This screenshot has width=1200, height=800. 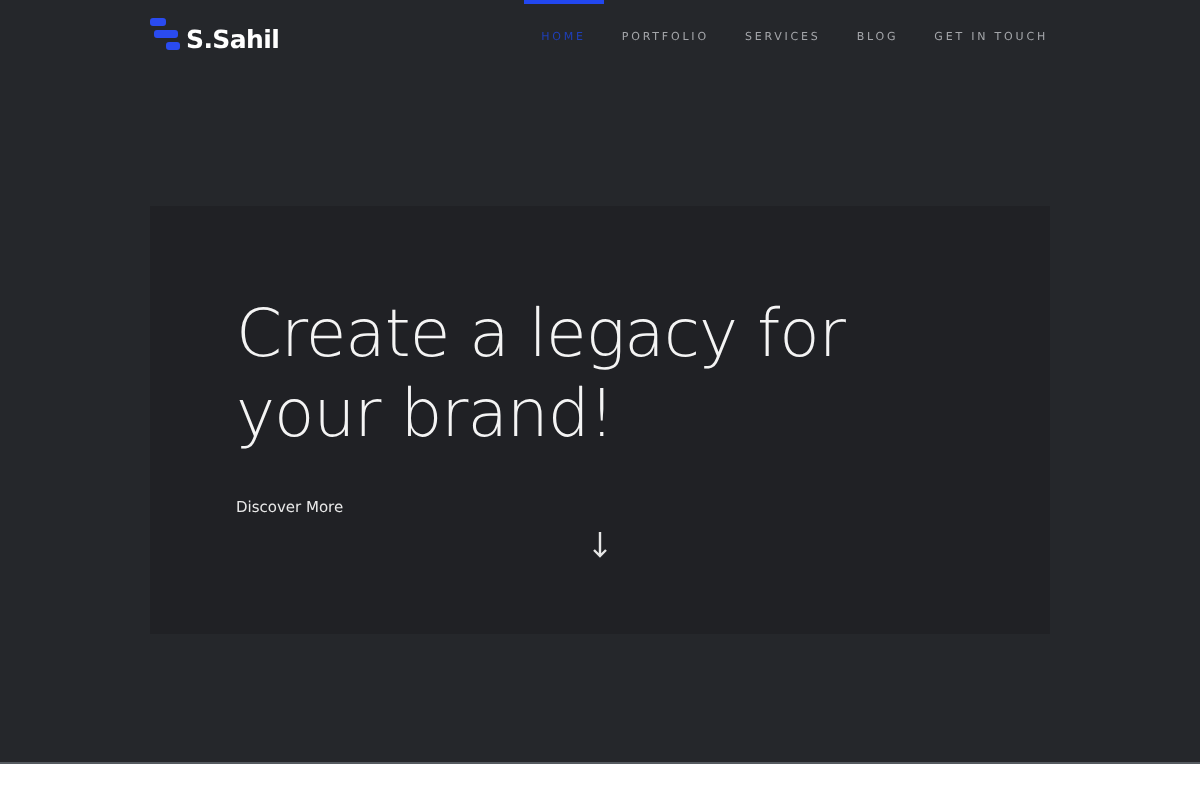 I want to click on logo-icon, so click(x=166, y=35).